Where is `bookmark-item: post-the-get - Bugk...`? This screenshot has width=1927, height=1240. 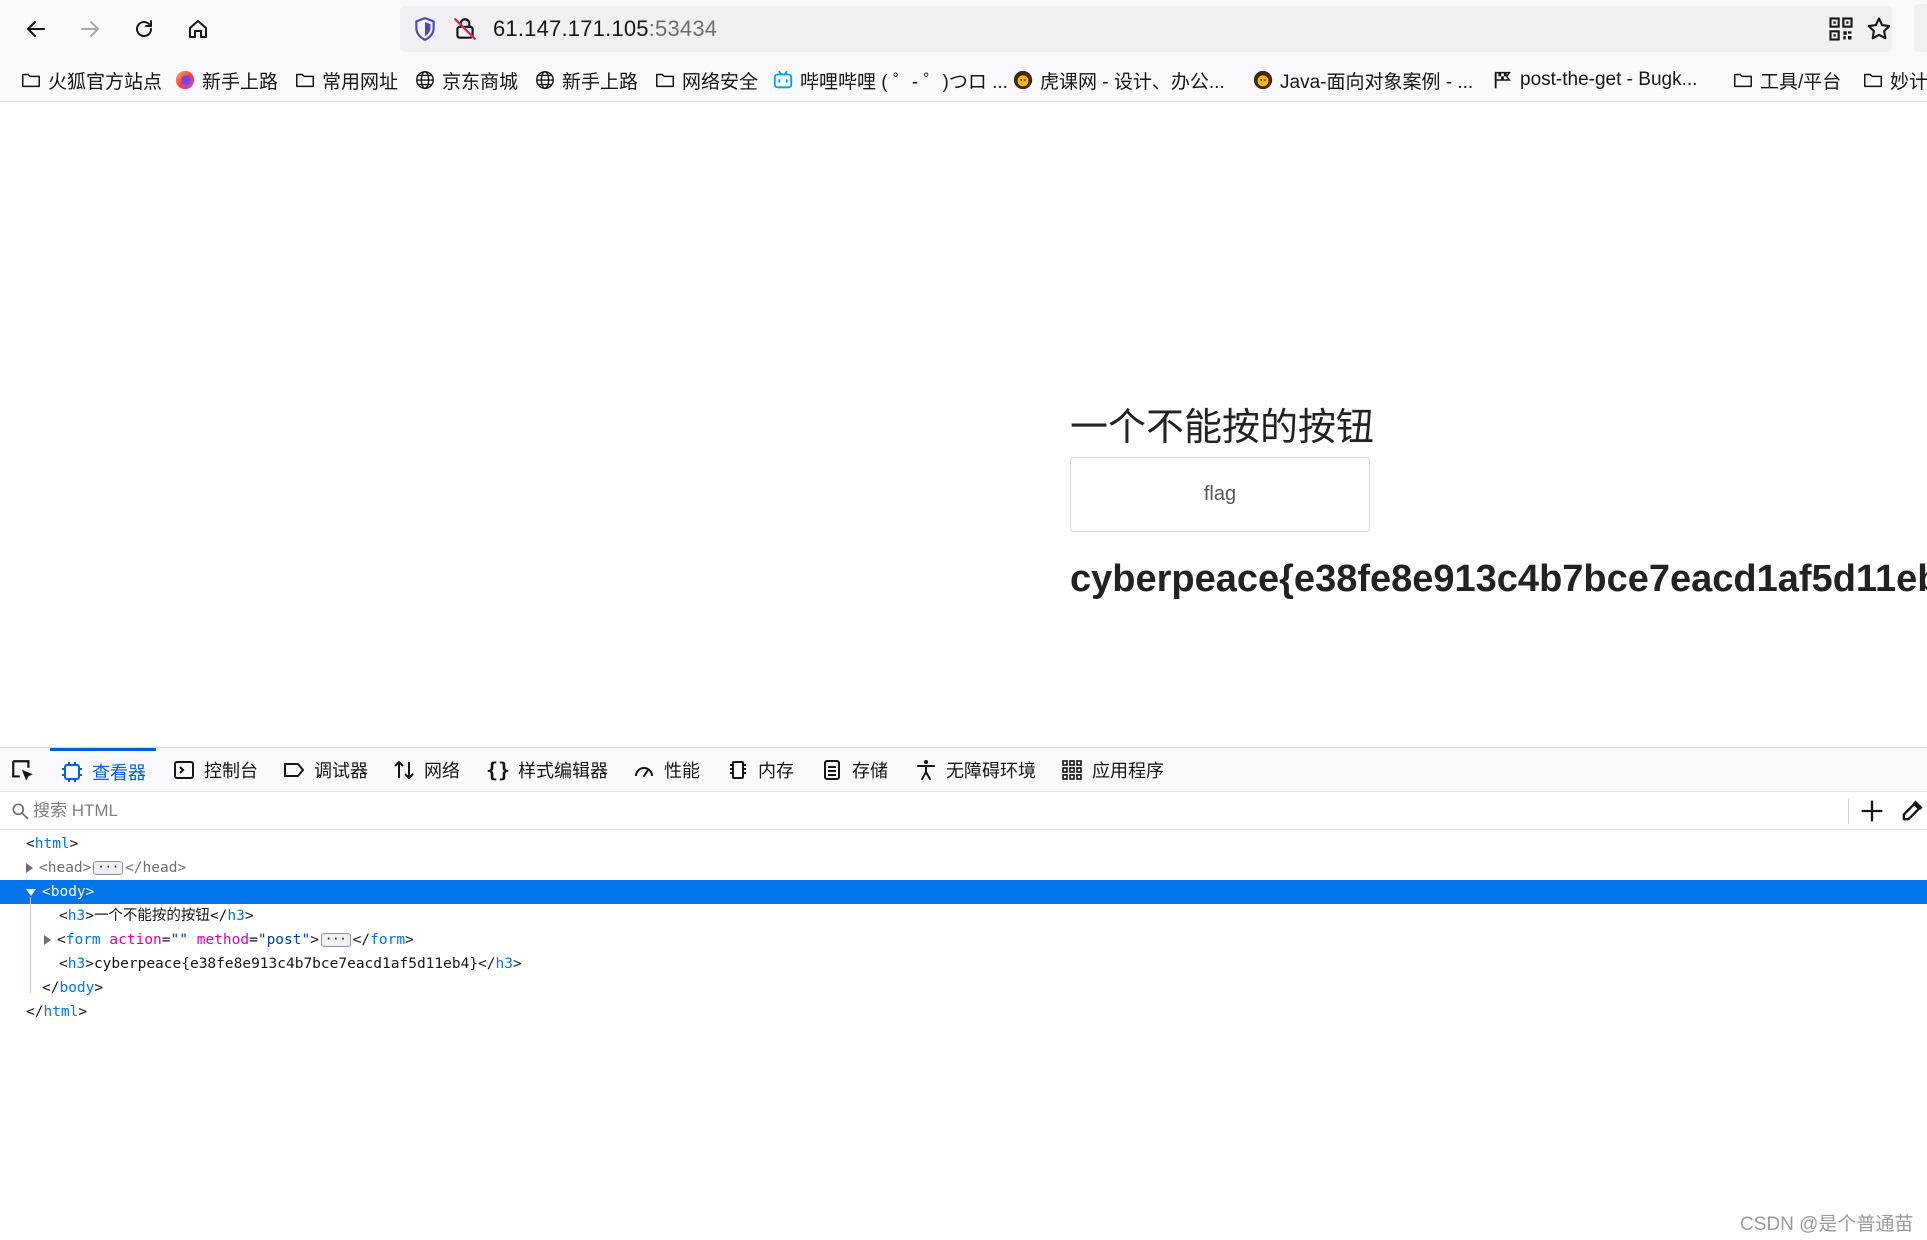
bookmark-item: post-the-get - Bugk... is located at coordinates (1594, 80).